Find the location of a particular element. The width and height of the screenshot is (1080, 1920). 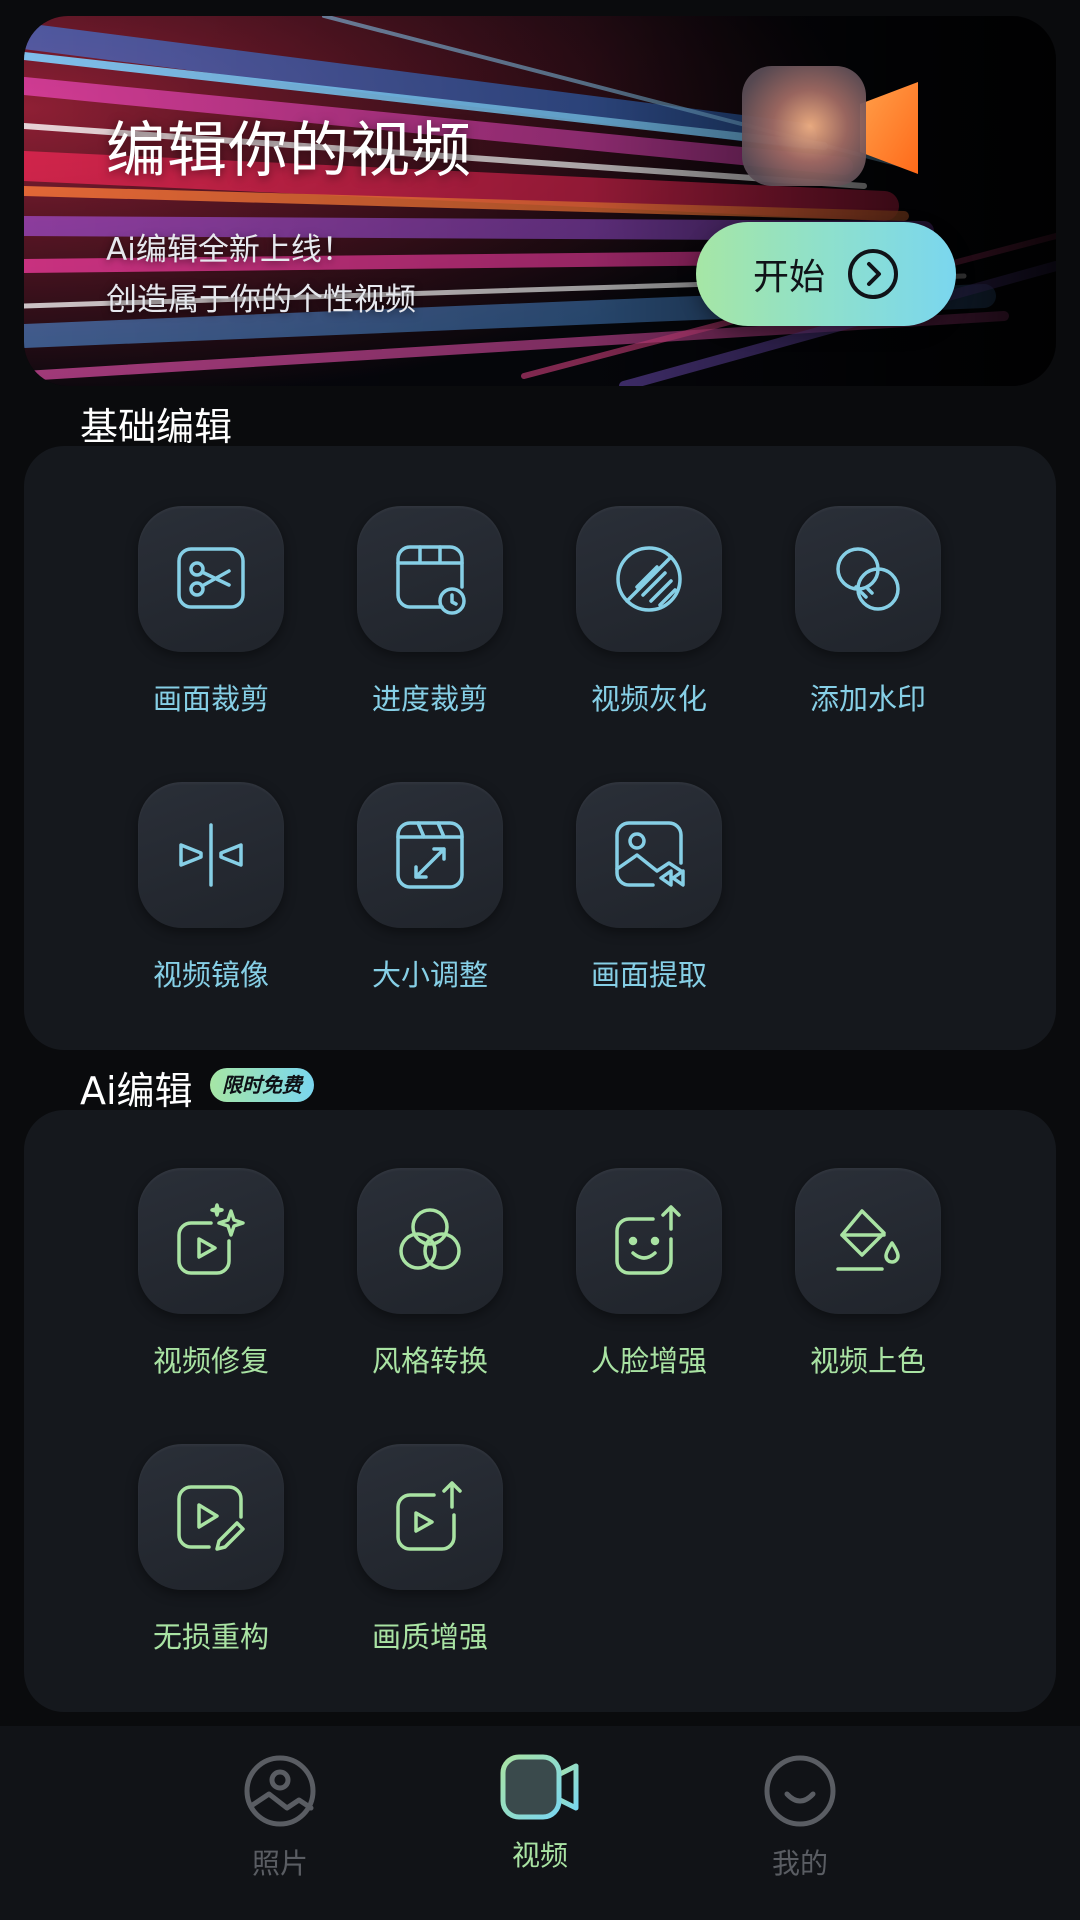

tool-label: 视频上色 is located at coordinates (867, 1361).